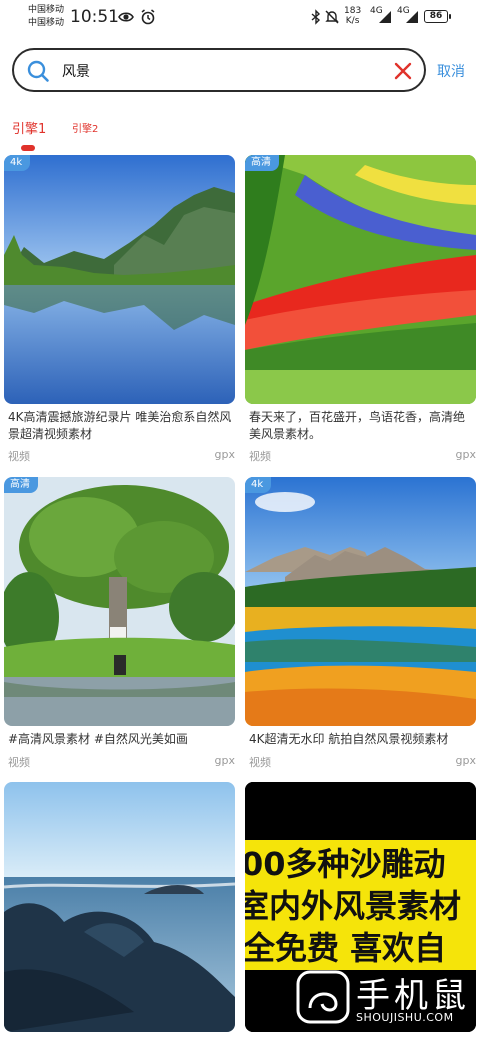 The image size is (480, 1040). What do you see at coordinates (126, 17) in the screenshot?
I see `eye-icon` at bounding box center [126, 17].